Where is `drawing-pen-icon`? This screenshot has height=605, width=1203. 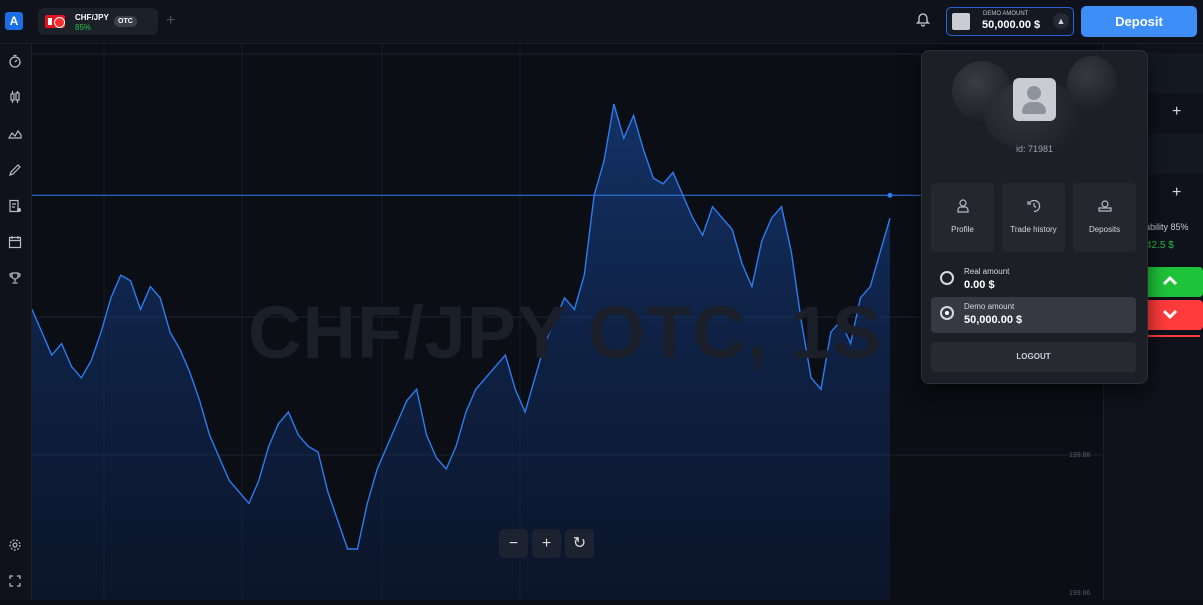 drawing-pen-icon is located at coordinates (15, 170).